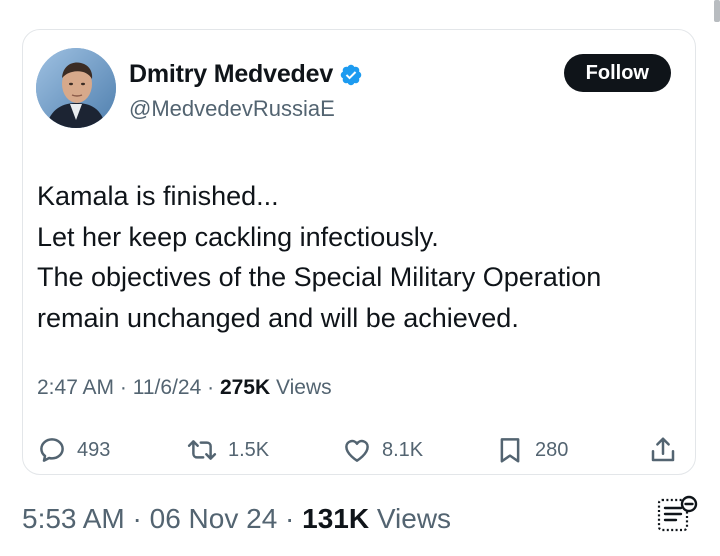 The image size is (720, 556). I want to click on footer-views-label: Views, so click(414, 518).